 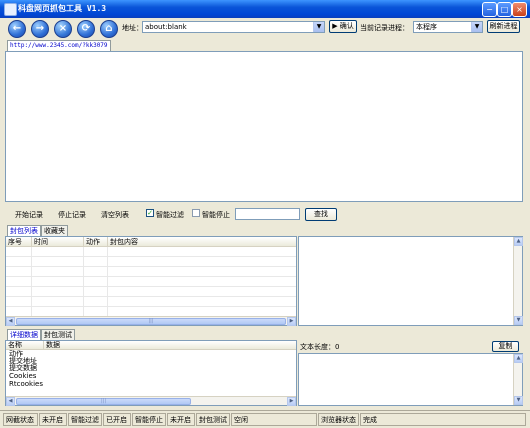 I want to click on smart-filter-label: 智能过滤, so click(x=170, y=215).